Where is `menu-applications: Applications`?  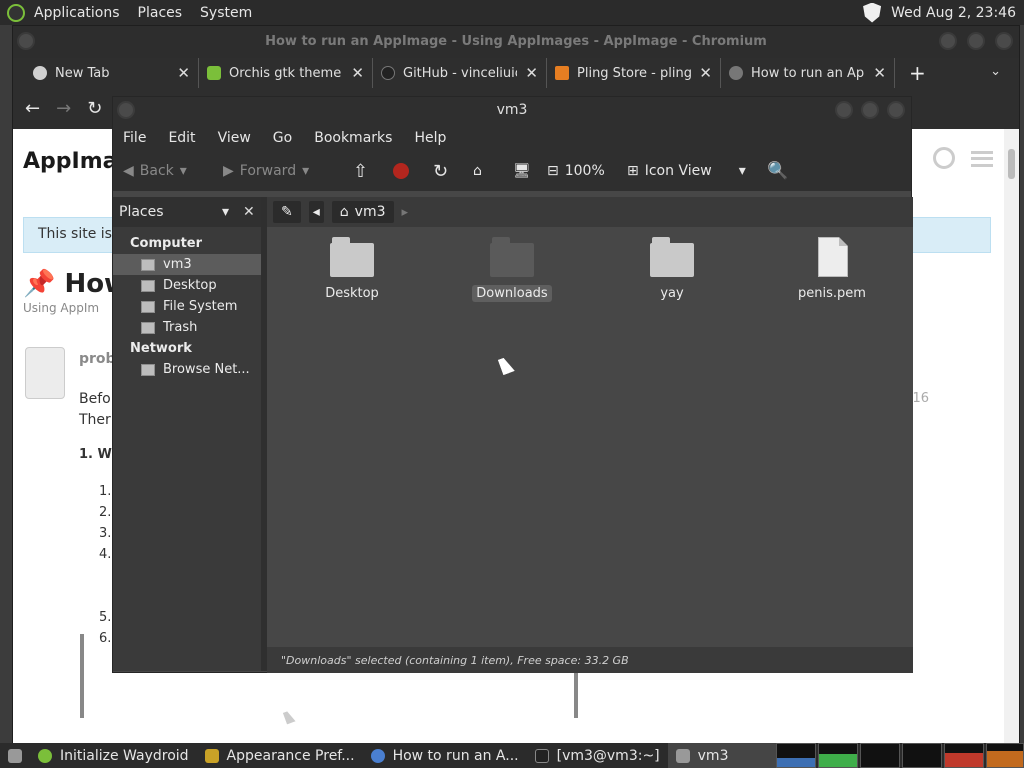
menu-applications: Applications is located at coordinates (77, 13).